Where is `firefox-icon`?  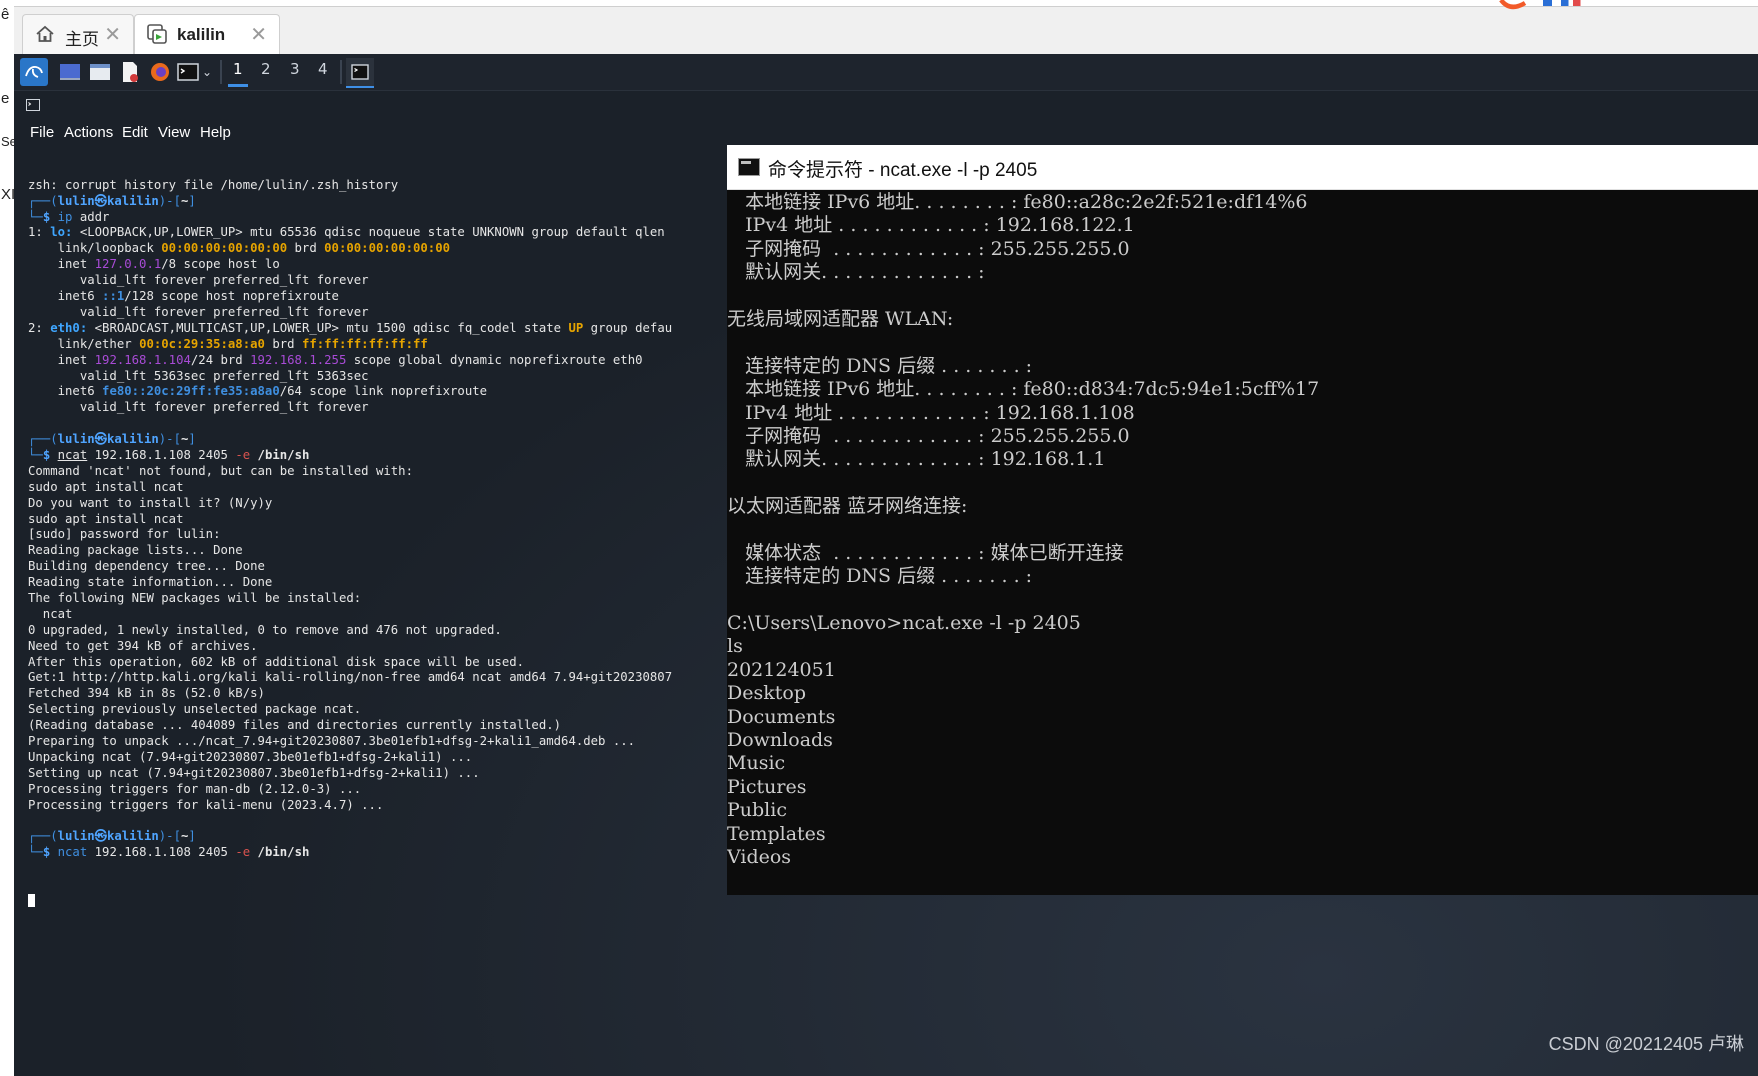 firefox-icon is located at coordinates (160, 72).